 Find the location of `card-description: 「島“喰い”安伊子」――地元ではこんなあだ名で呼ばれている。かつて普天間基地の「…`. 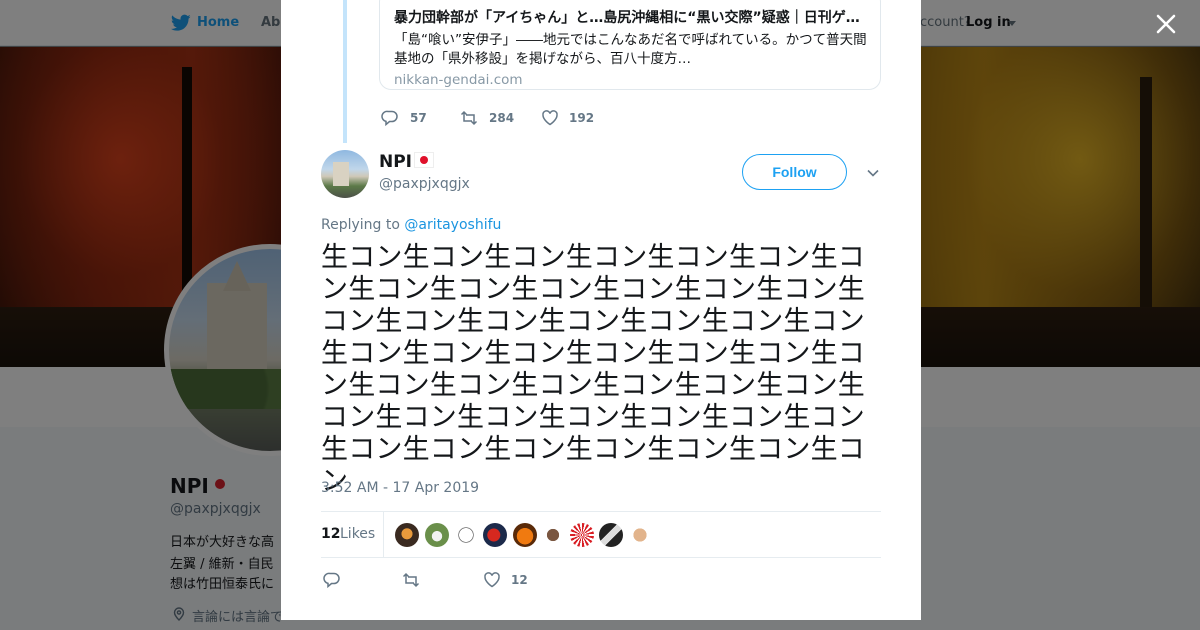

card-description: 「島“喰い”安伊子」――地元ではこんなあだ名で呼ばれている。かつて普天間基地の「… is located at coordinates (630, 49).